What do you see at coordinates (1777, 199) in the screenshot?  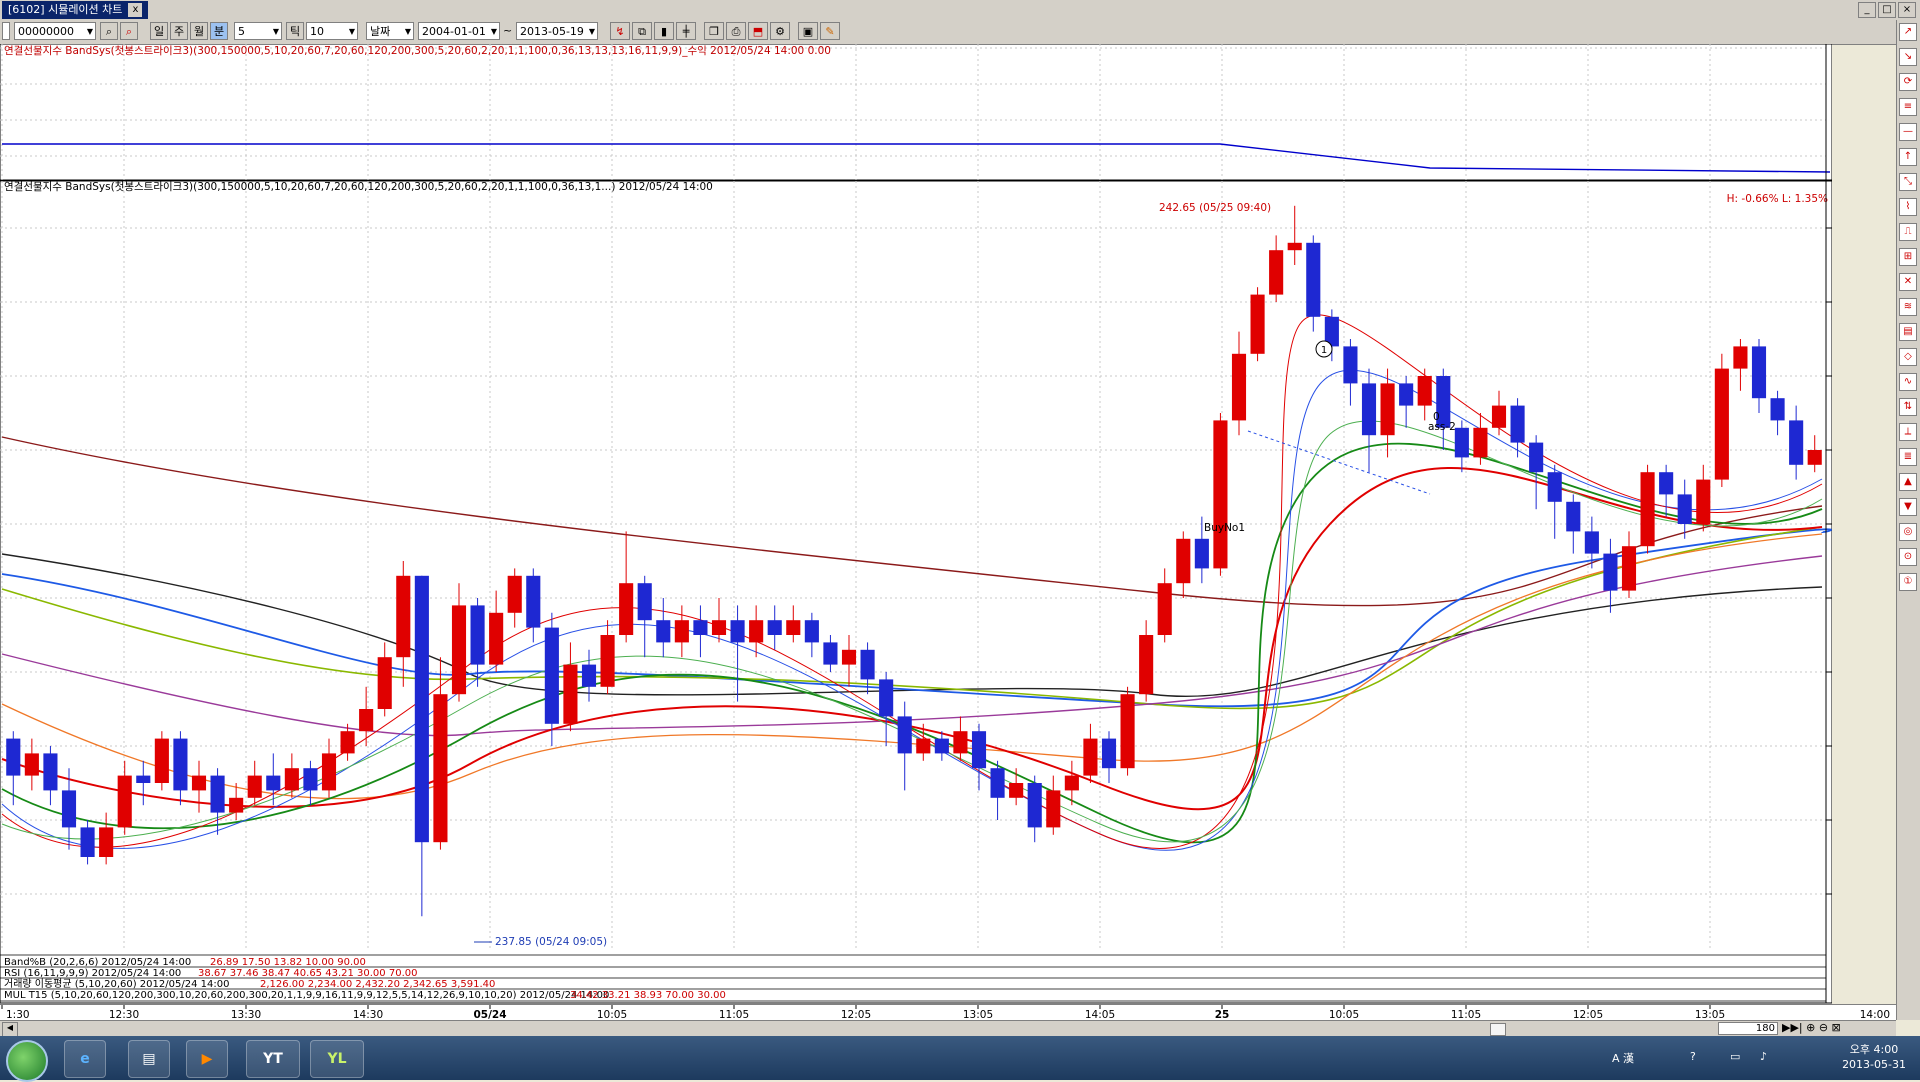 I see `high-low-readout: H: -0.66% L: 1.35%` at bounding box center [1777, 199].